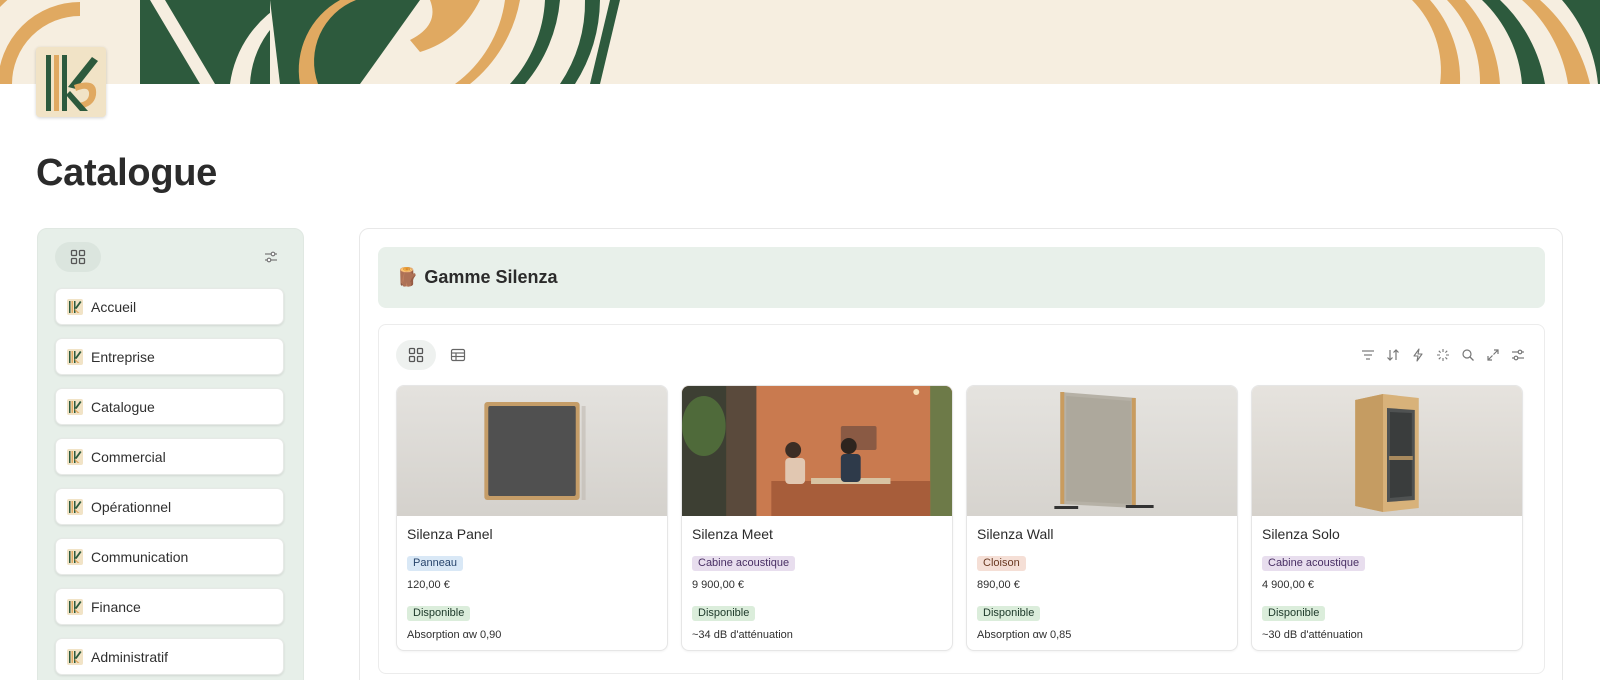  I want to click on gallery-view-toggle, so click(78, 257).